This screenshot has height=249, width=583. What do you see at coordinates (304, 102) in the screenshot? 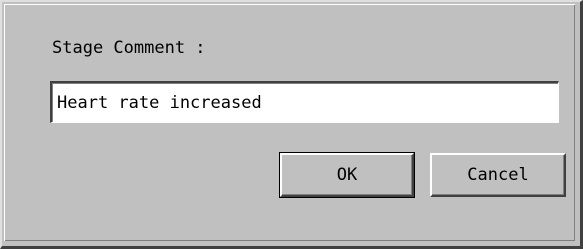
I see `stage-comment-input` at bounding box center [304, 102].